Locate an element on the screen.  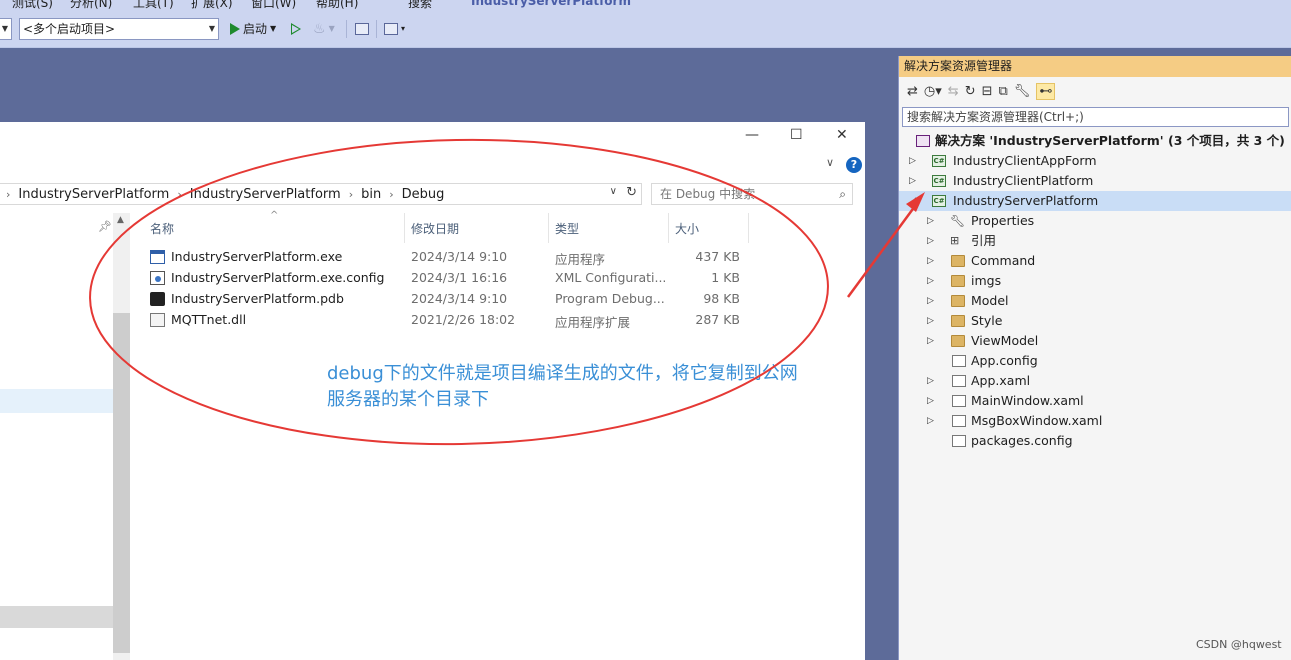
menu-search: 搜索 is located at coordinates (420, 5).